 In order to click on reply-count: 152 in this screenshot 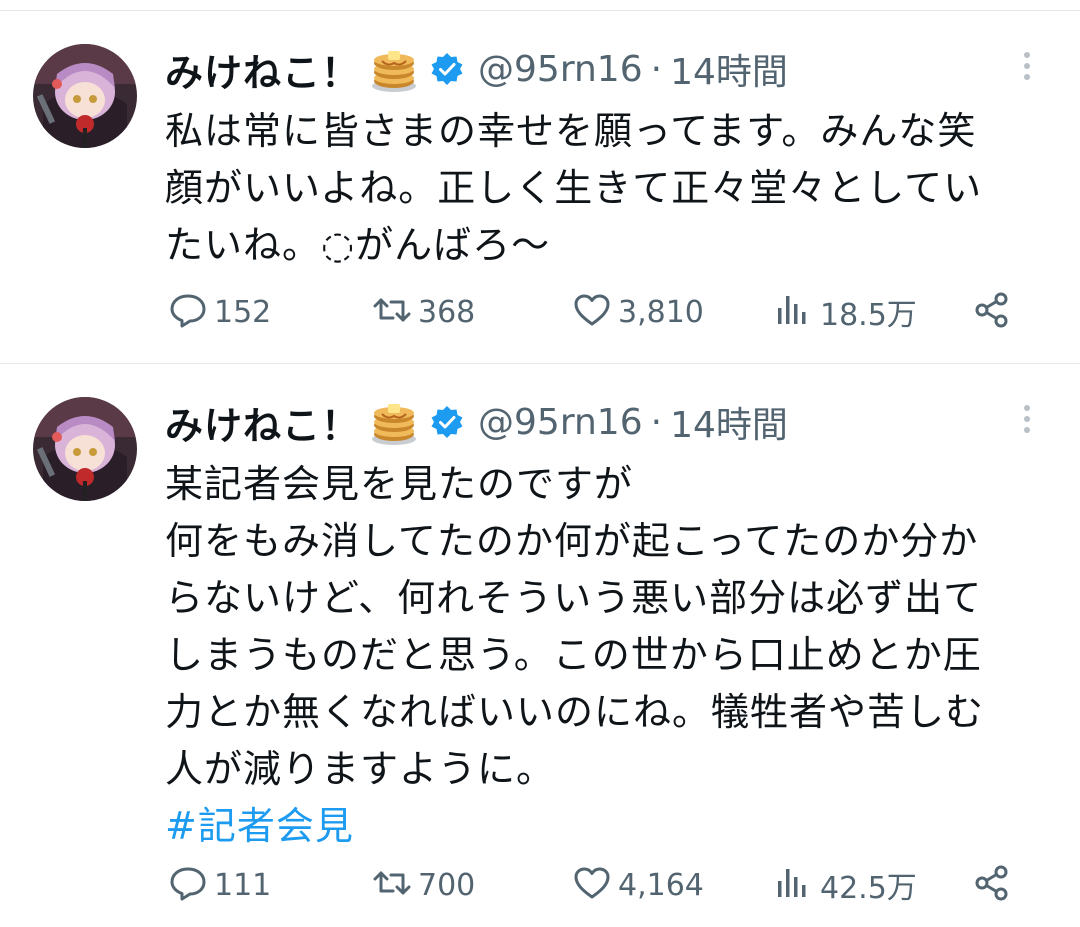, I will do `click(243, 312)`.